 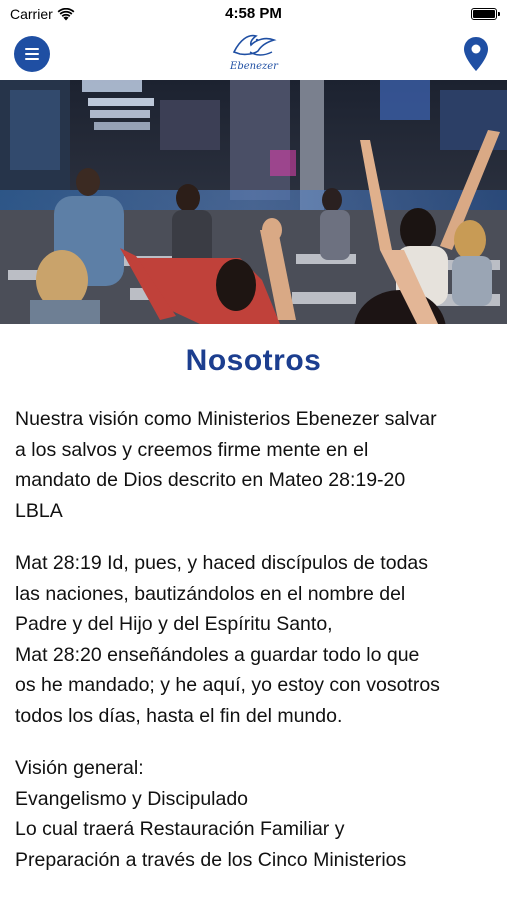 What do you see at coordinates (254, 66) in the screenshot?
I see `logo-text: Ebenezer` at bounding box center [254, 66].